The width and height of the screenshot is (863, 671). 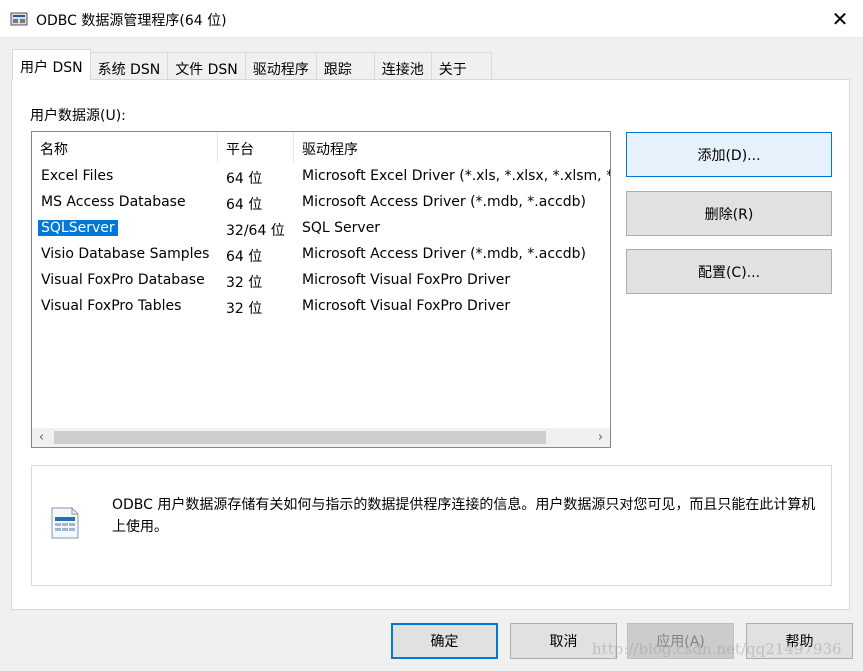 What do you see at coordinates (461, 66) in the screenshot?
I see `tab-about: 关于` at bounding box center [461, 66].